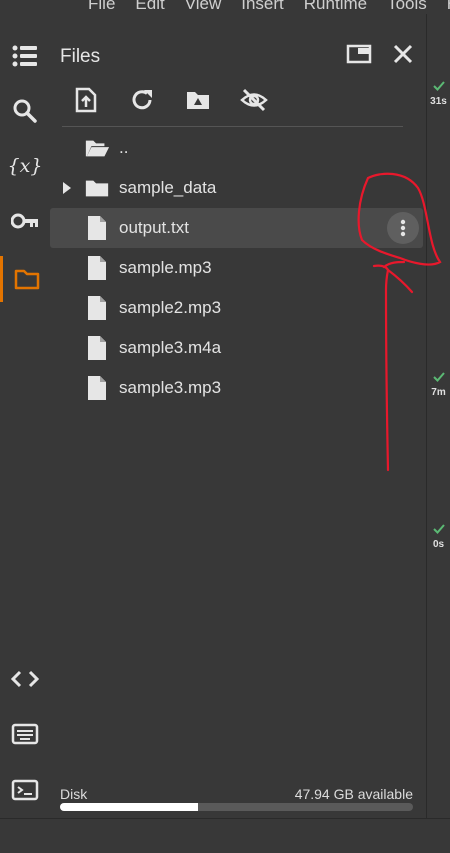 This screenshot has height=853, width=450. I want to click on upload-button, so click(86, 100).